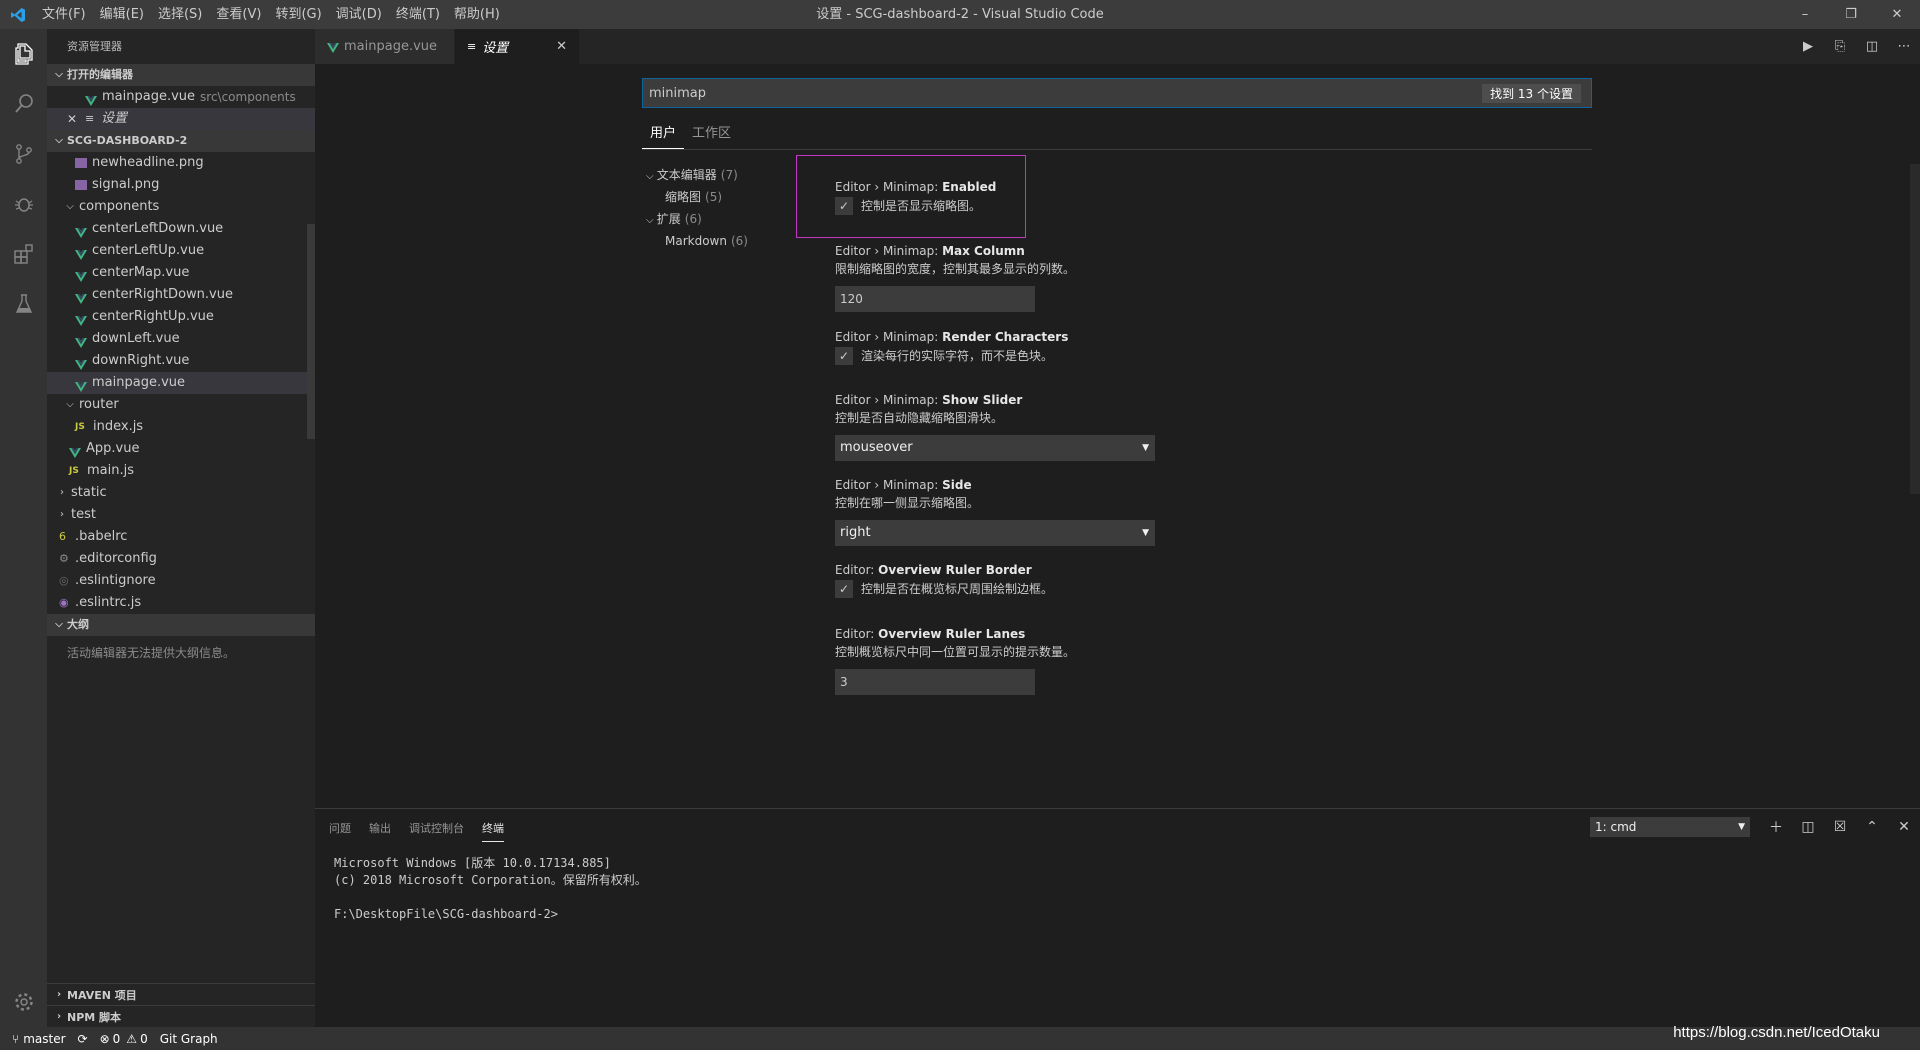  What do you see at coordinates (311, 331) in the screenshot?
I see `sidebar-scrollbar` at bounding box center [311, 331].